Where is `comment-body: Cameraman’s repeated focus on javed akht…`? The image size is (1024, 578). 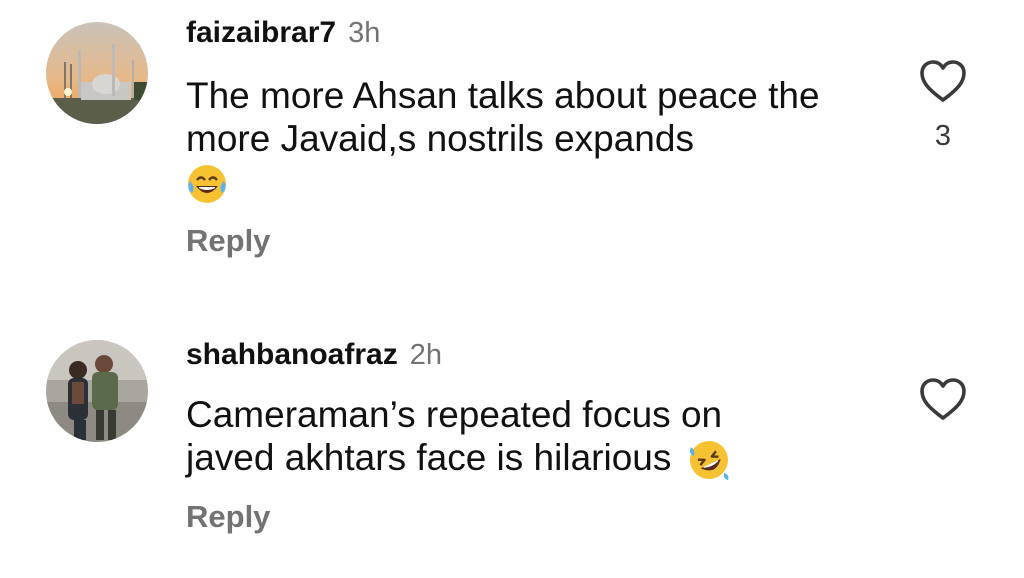
comment-body: Cameraman’s repeated focus on javed akht… is located at coordinates (454, 436).